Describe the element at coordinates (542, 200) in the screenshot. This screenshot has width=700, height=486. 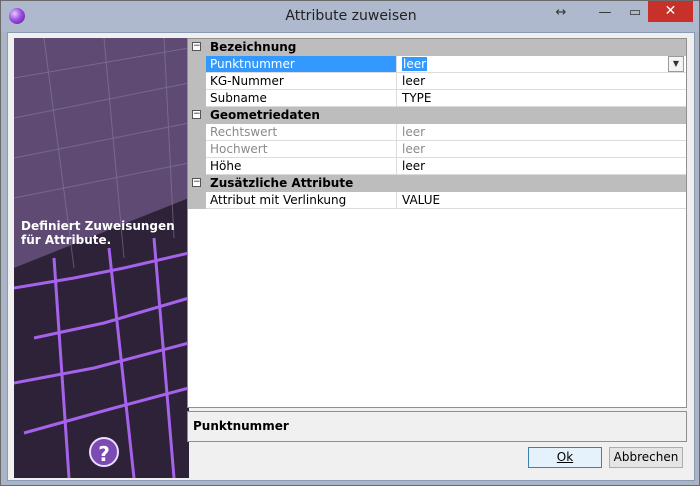
I see `property-value: VALUE` at that location.